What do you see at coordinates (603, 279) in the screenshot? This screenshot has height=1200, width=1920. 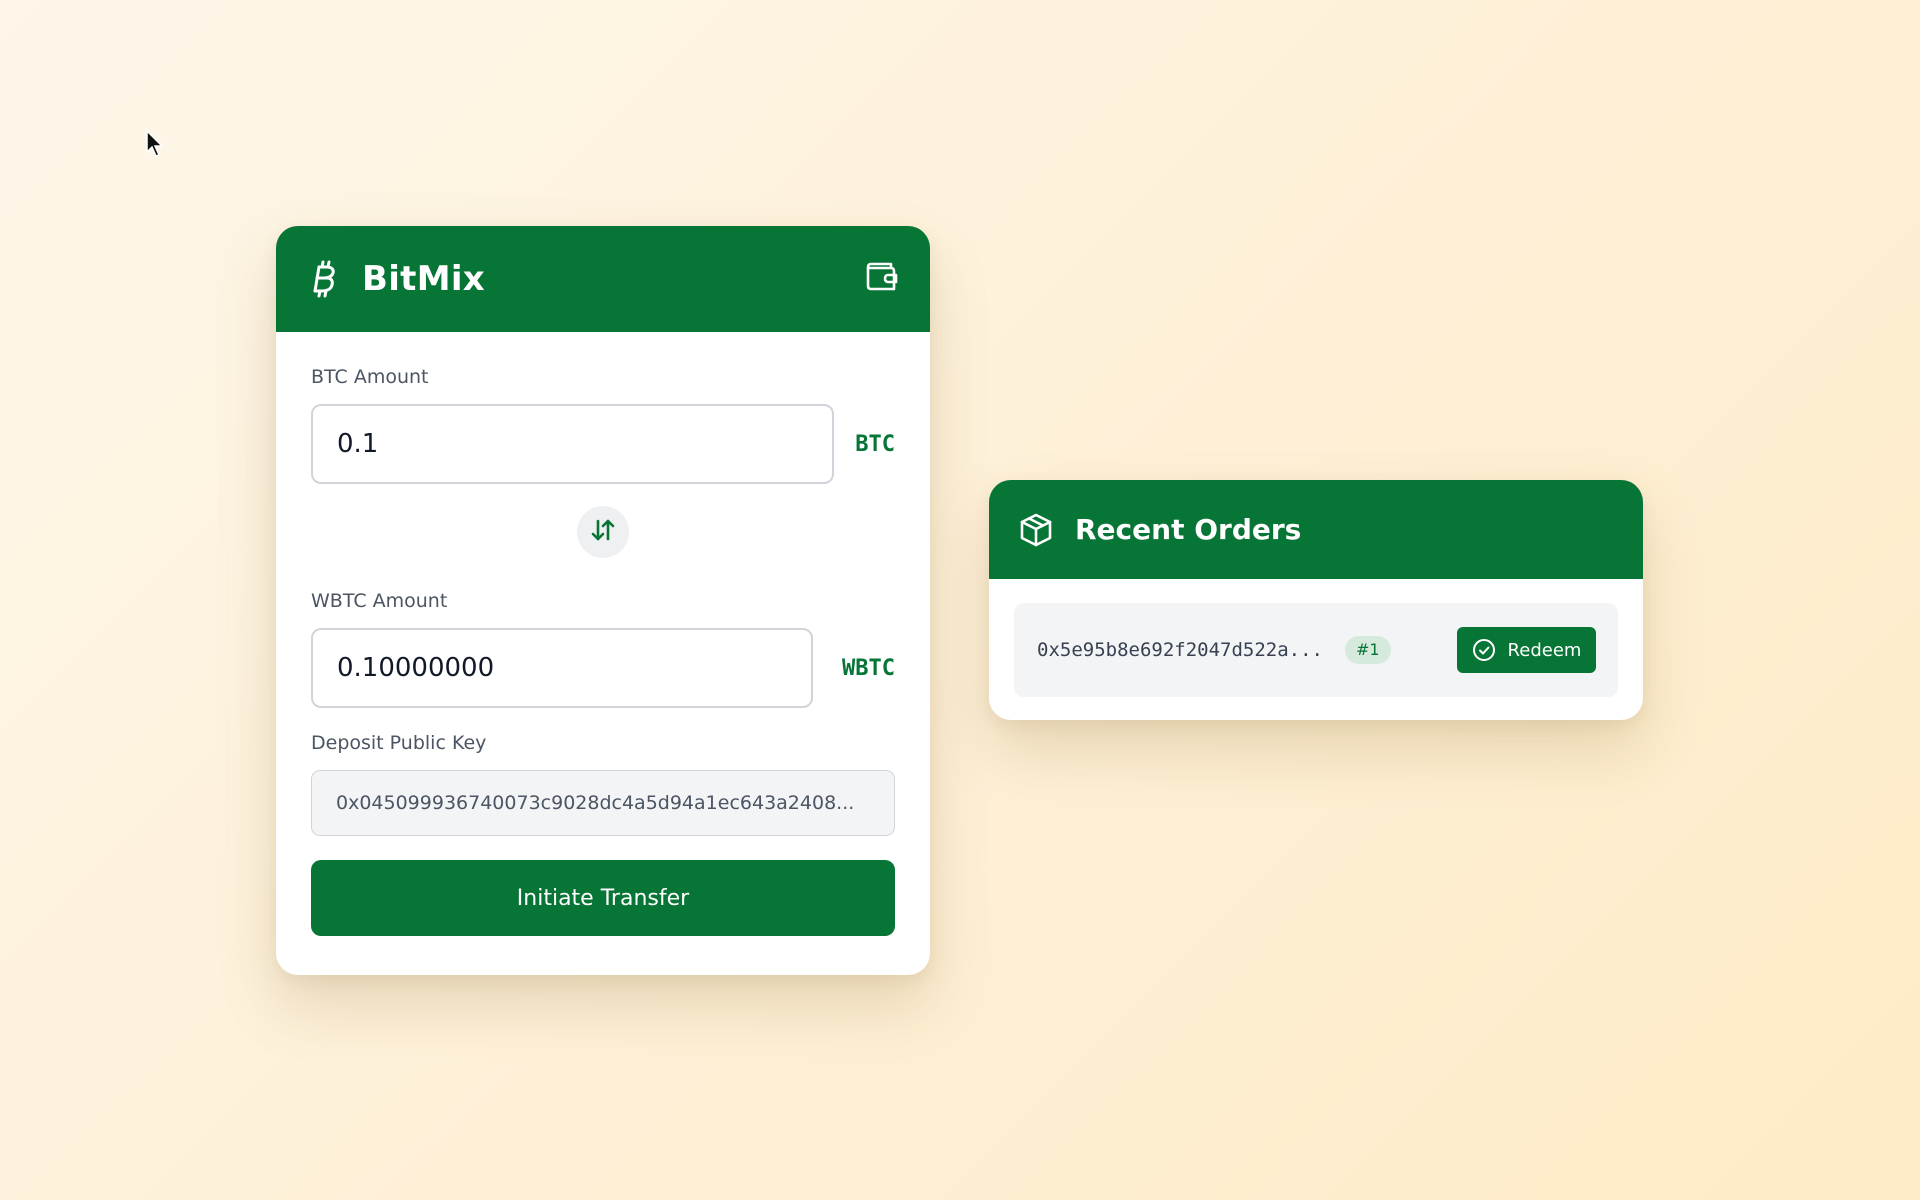 I see `mixer-header: BitMix` at bounding box center [603, 279].